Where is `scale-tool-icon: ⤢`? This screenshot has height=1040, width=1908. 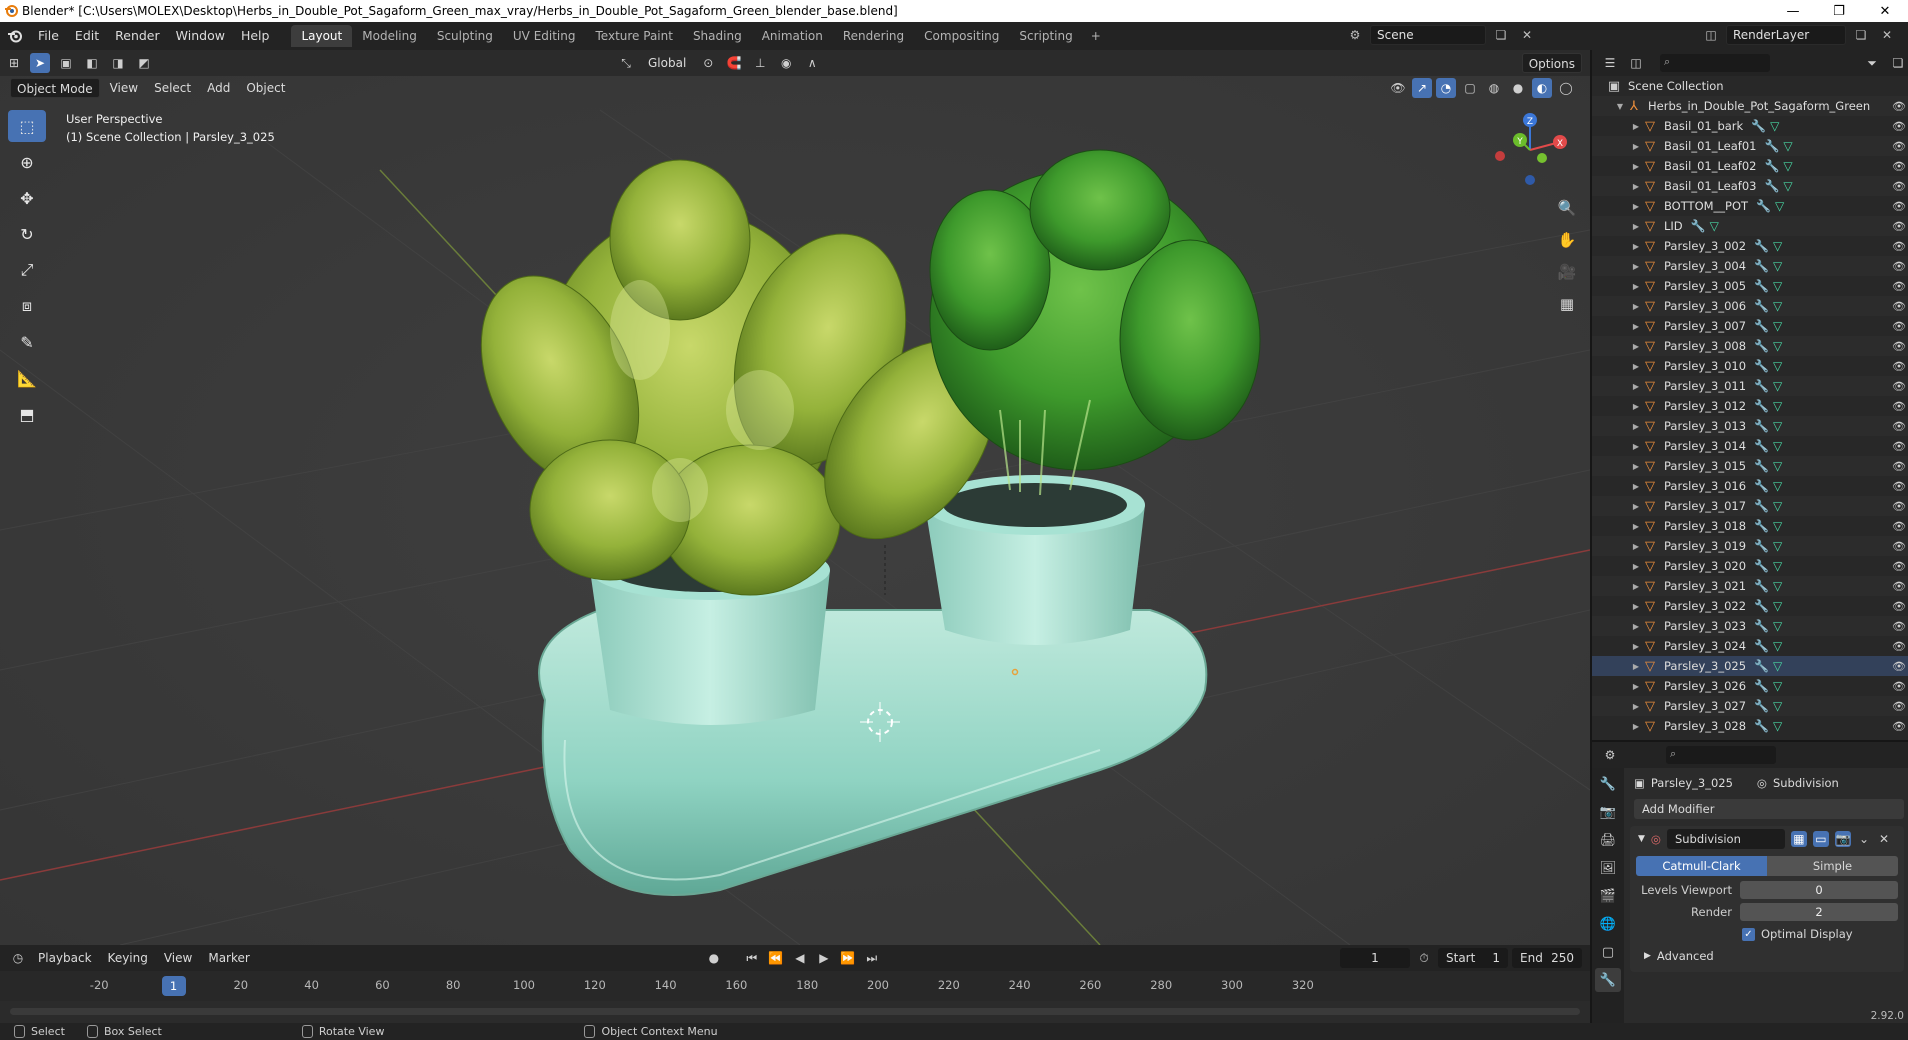 scale-tool-icon: ⤢ is located at coordinates (27, 270).